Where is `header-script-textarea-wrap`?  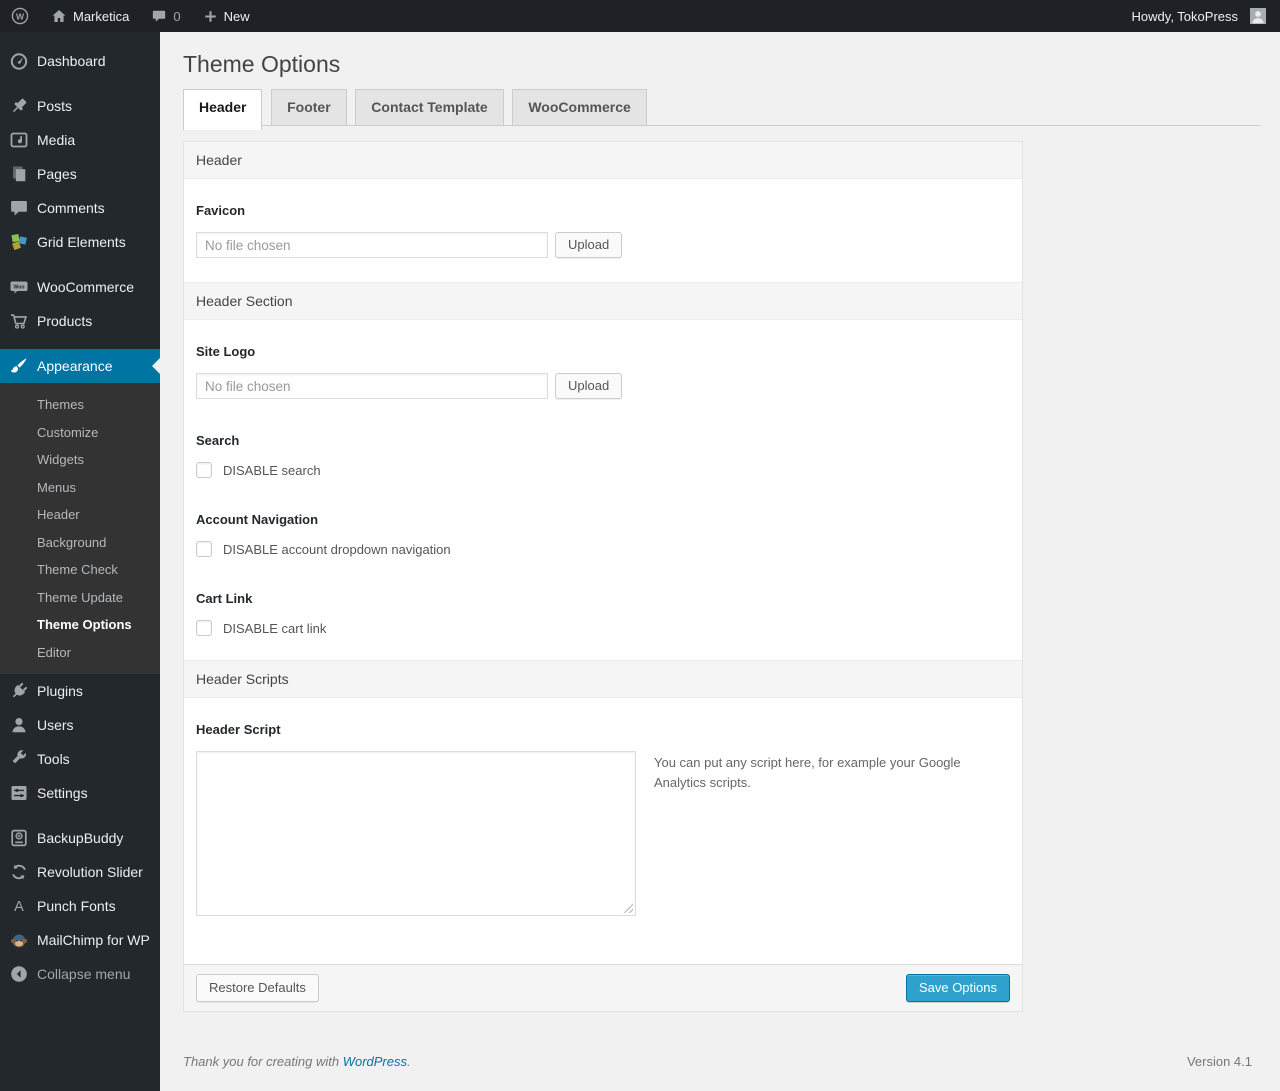
header-script-textarea-wrap is located at coordinates (416, 833).